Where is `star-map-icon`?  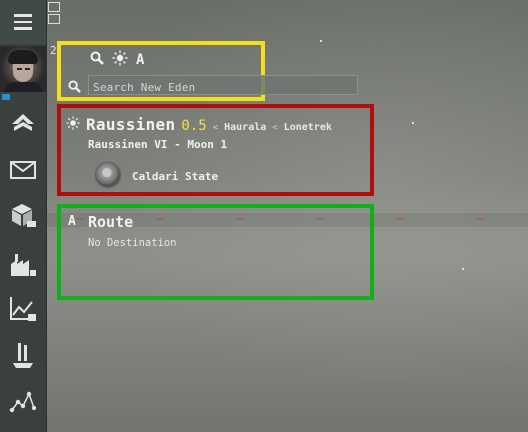 star-map-icon is located at coordinates (23, 401).